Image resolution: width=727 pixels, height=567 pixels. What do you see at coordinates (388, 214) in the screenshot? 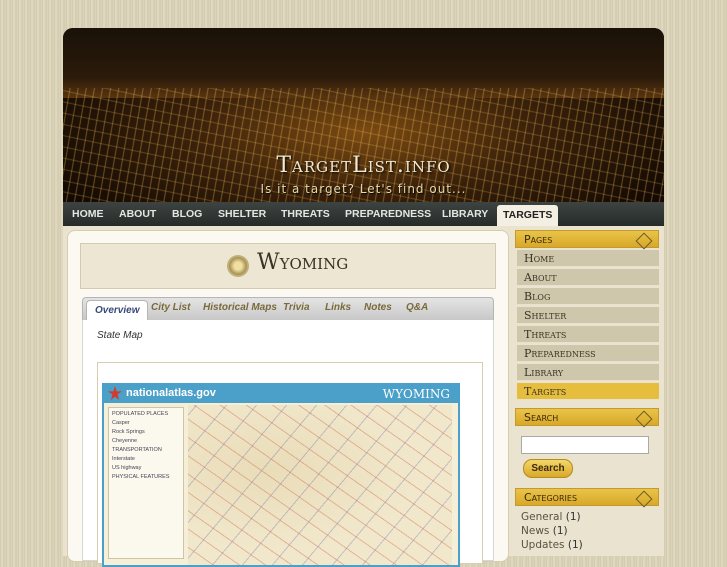
I see `nav-preparedness: Preparedness` at bounding box center [388, 214].